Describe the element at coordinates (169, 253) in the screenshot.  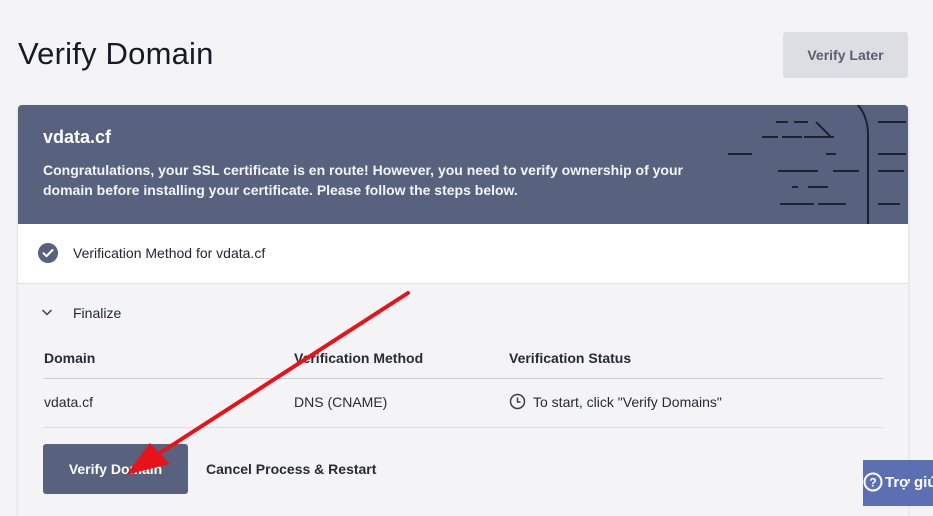
I see `verification-method-label: Verification Method for vdata.cf` at that location.